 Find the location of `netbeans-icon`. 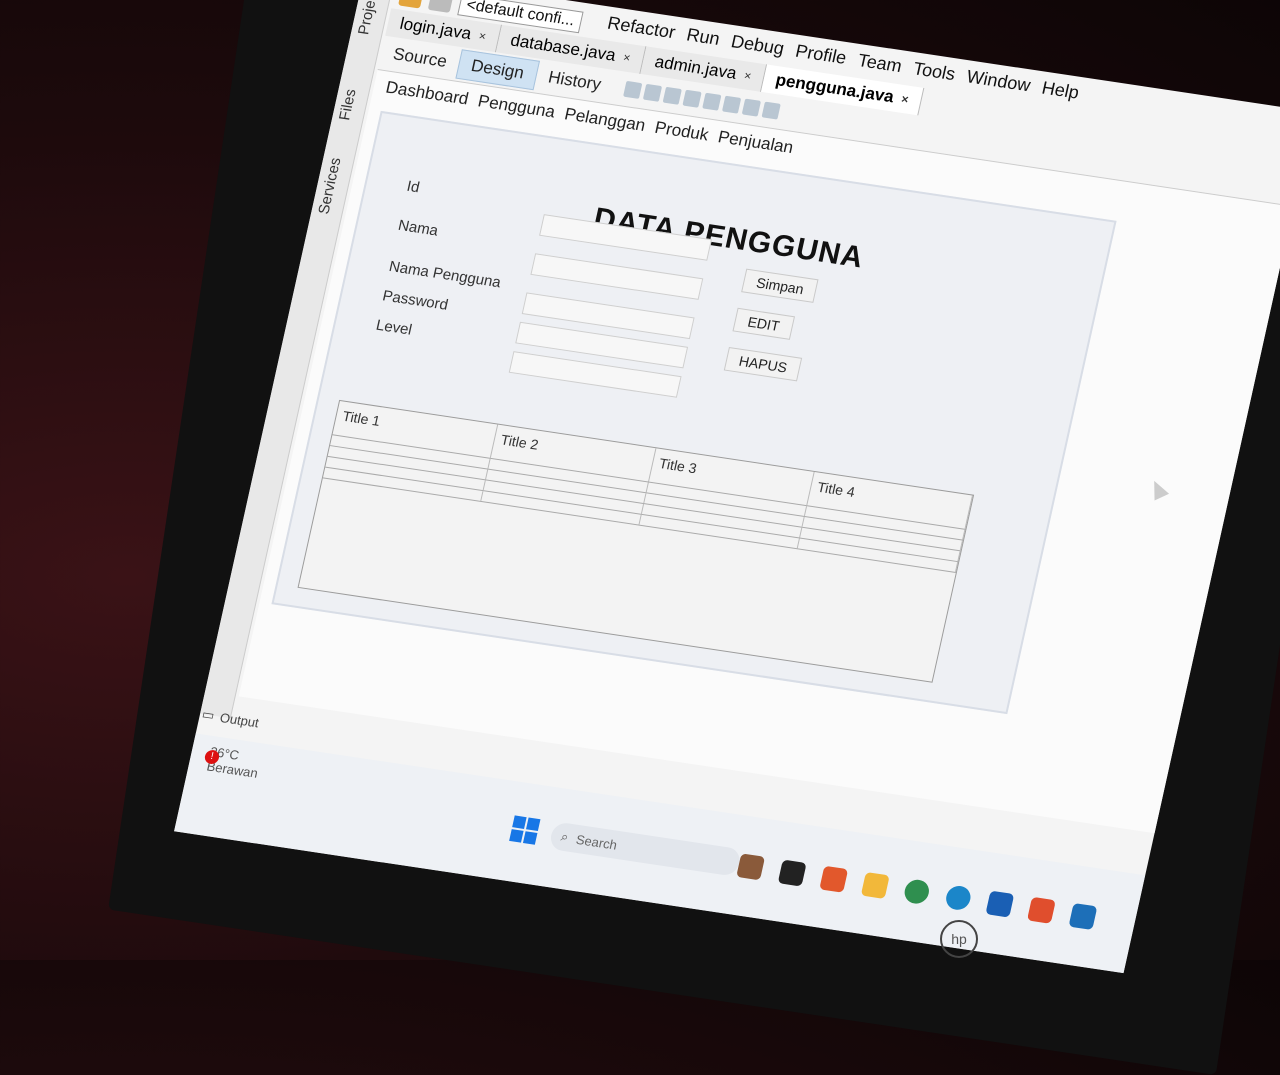

netbeans-icon is located at coordinates (1083, 916).